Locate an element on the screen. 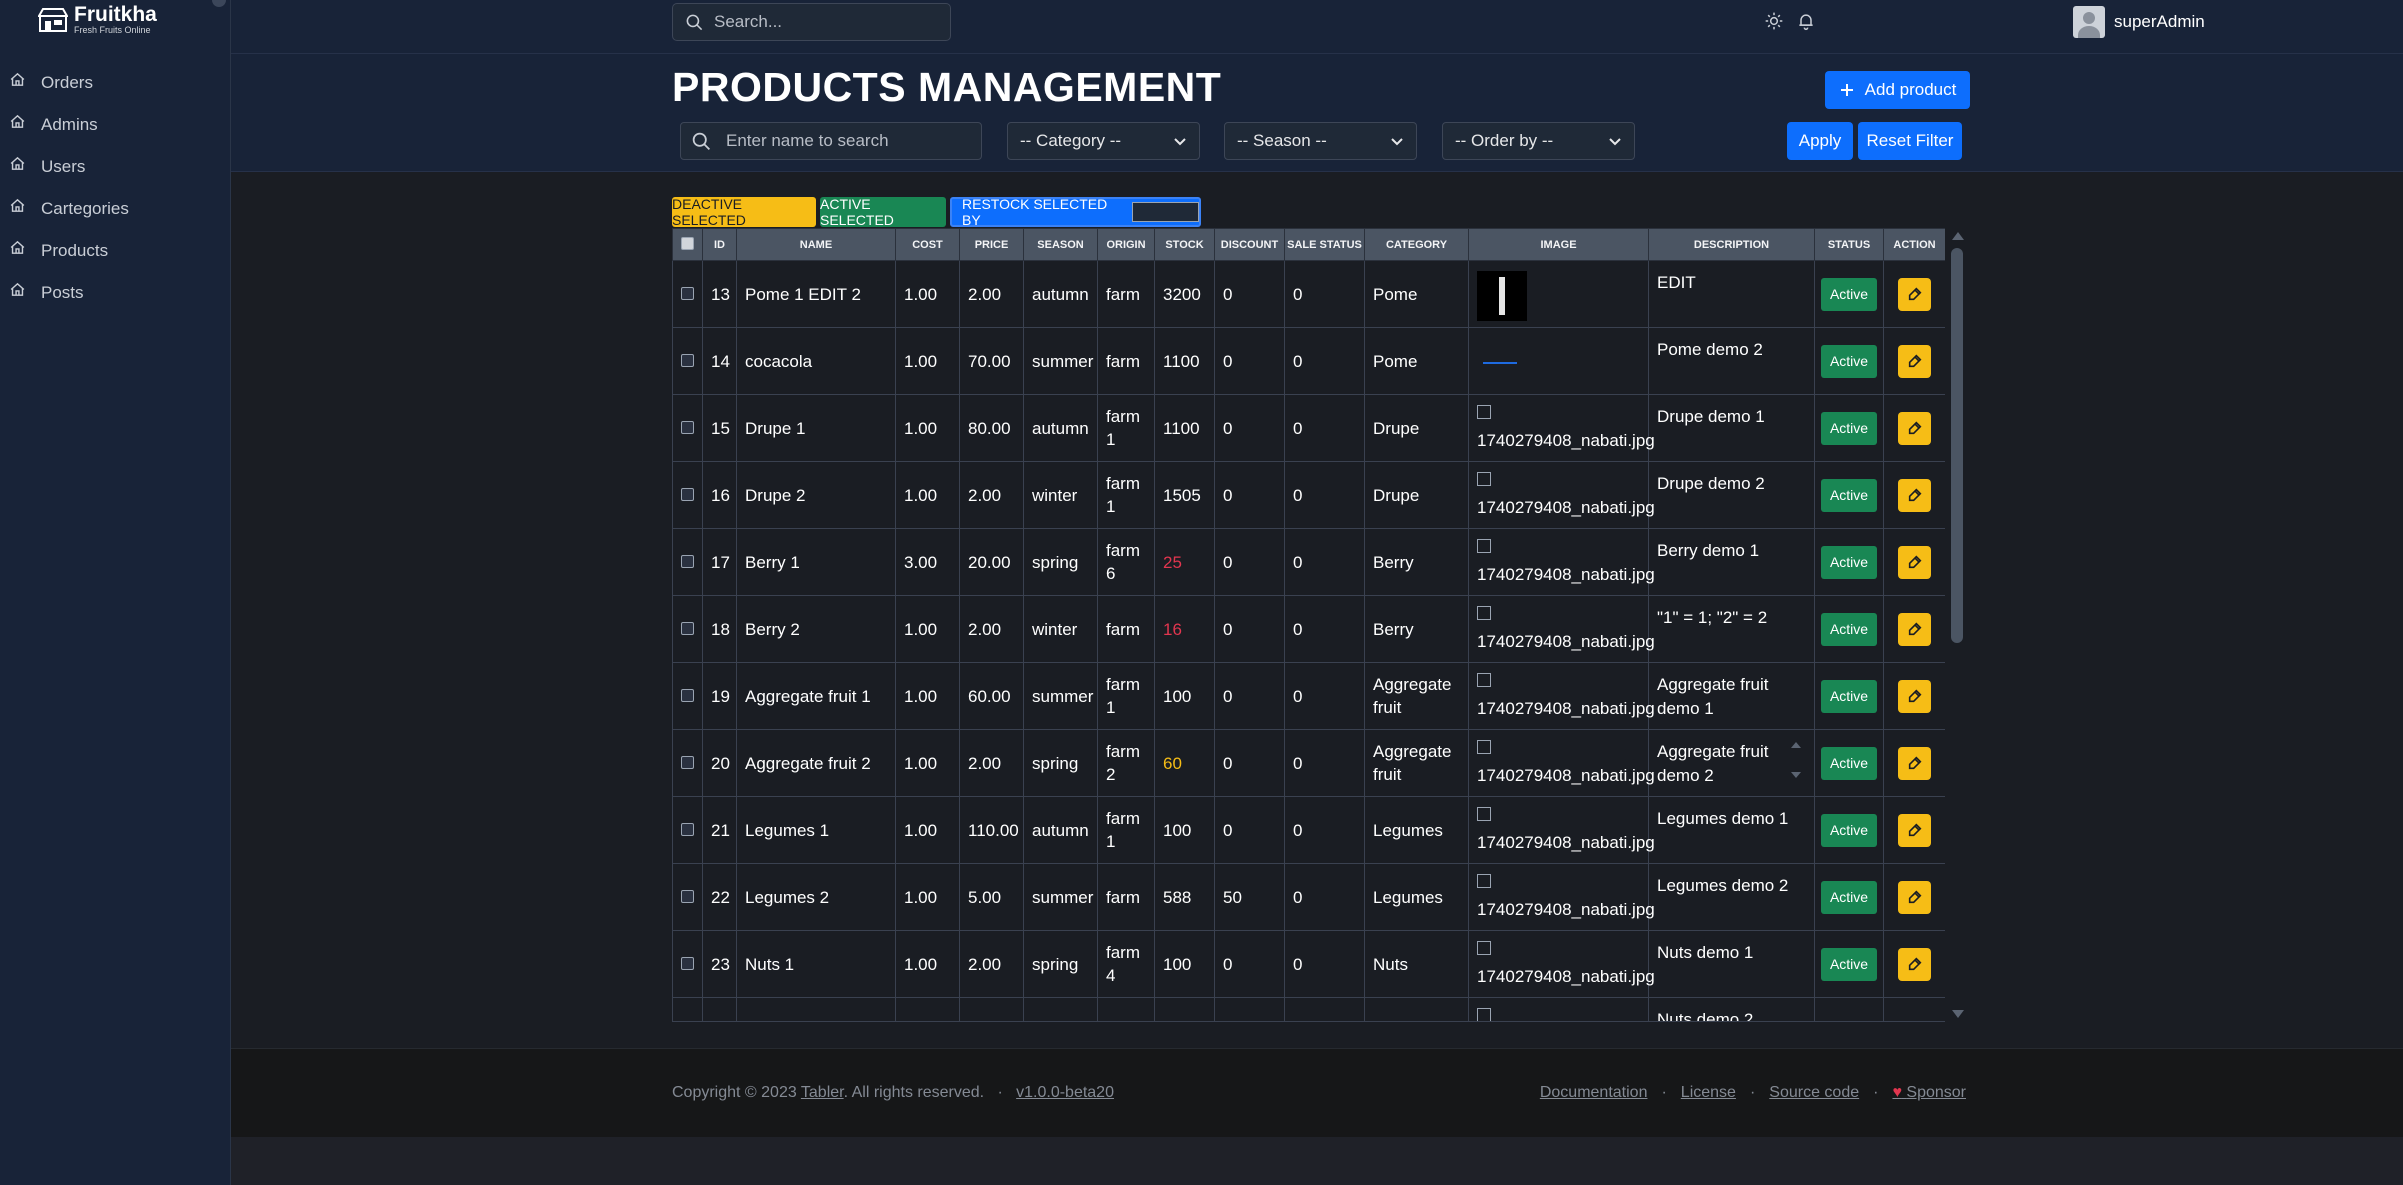  restock-amount-input is located at coordinates (1165, 212).